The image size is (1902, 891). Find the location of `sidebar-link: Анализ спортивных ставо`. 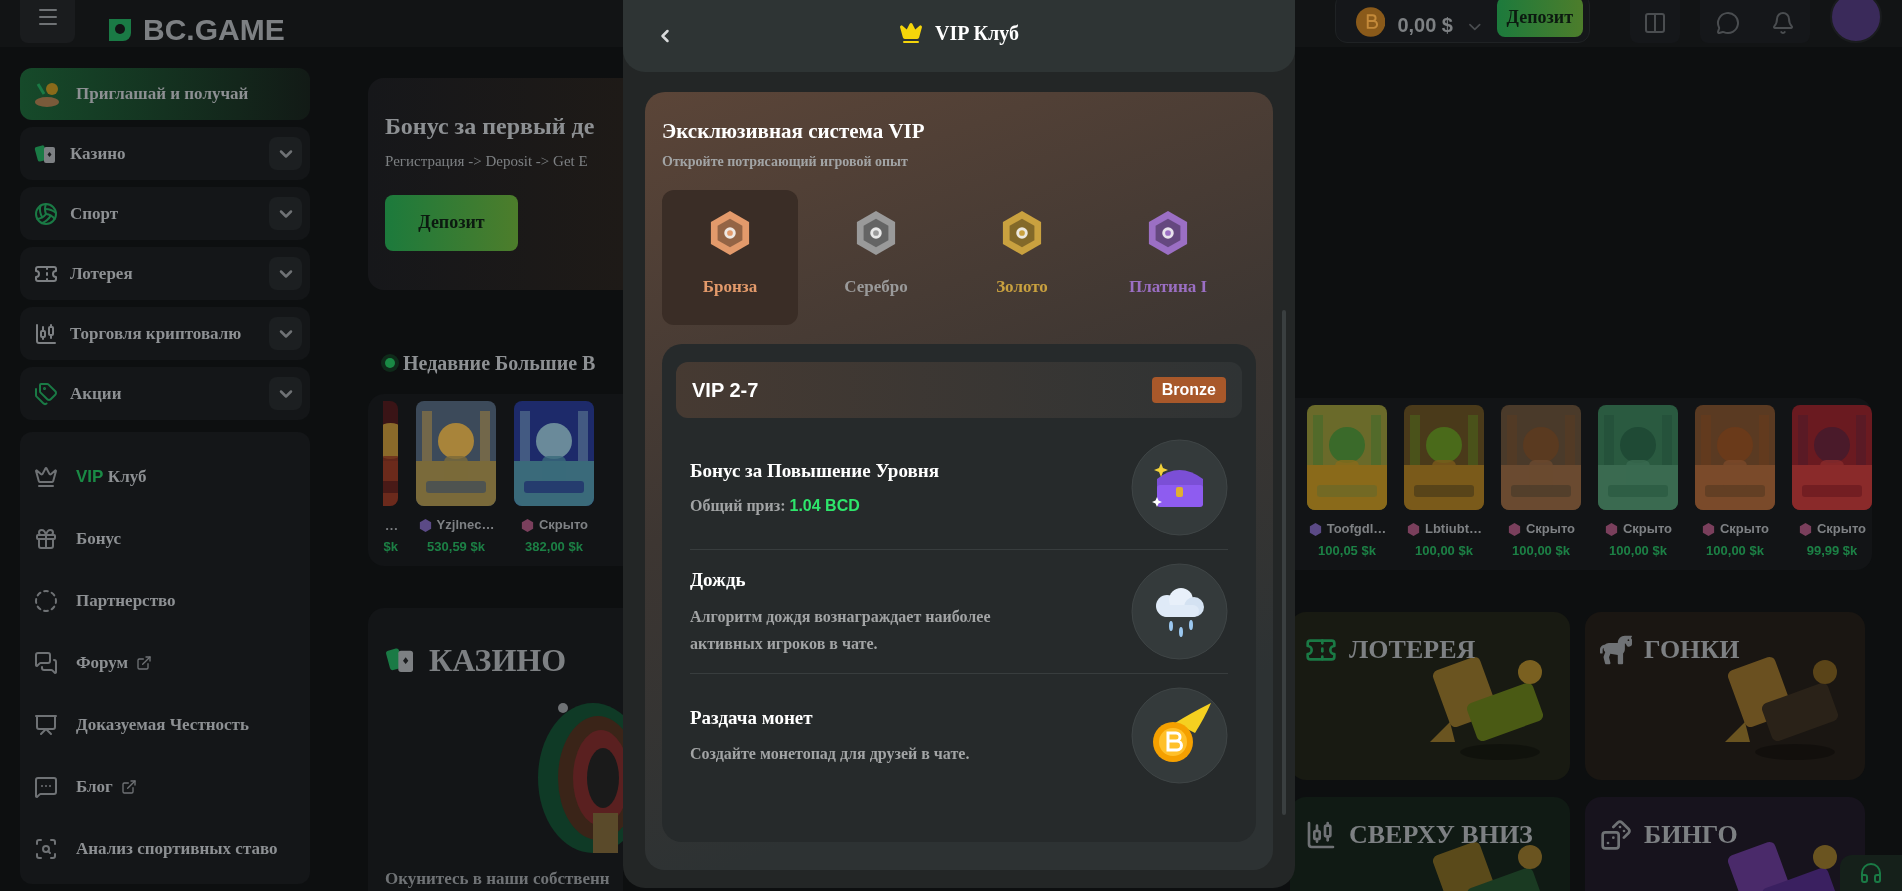

sidebar-link: Анализ спортивных ставо is located at coordinates (165, 849).